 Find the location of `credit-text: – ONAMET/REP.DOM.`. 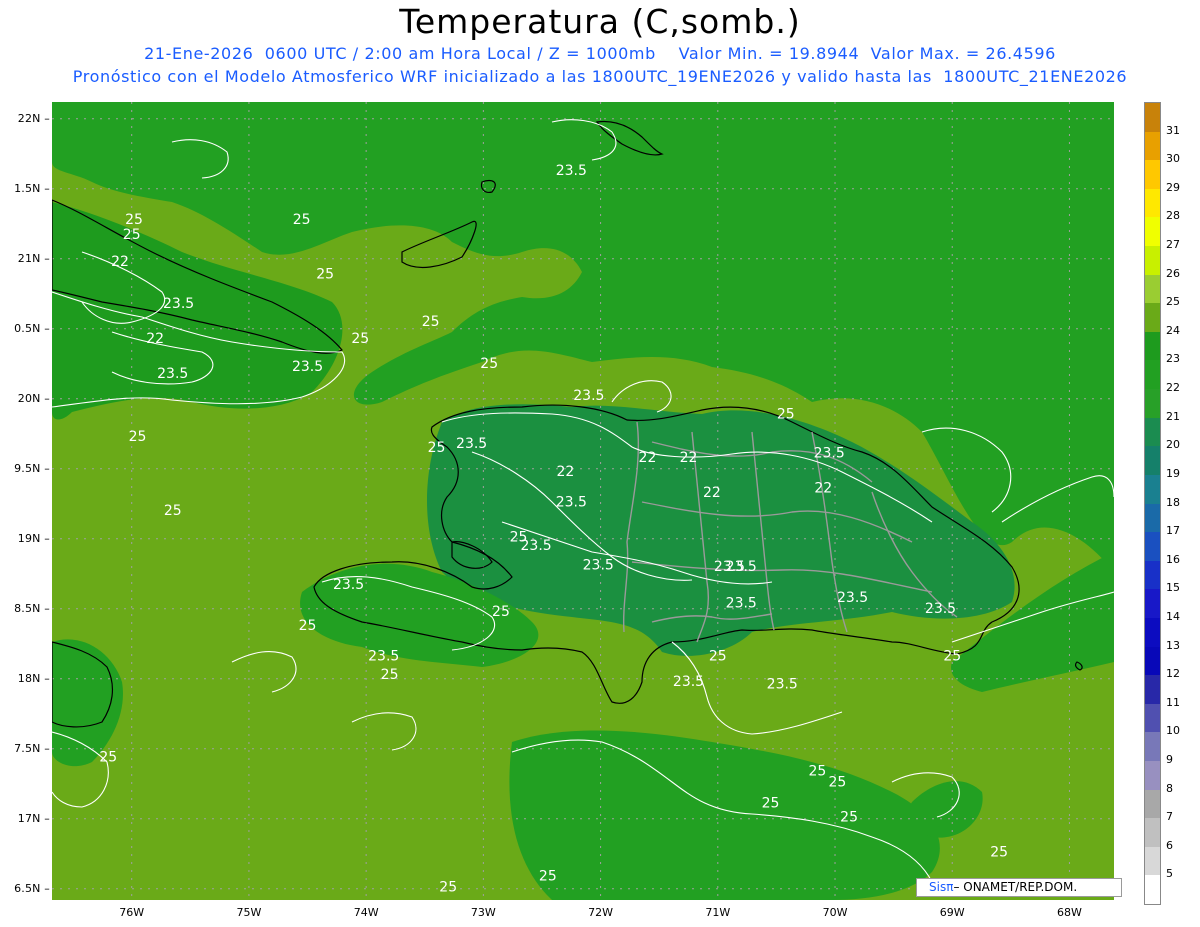

credit-text: – ONAMET/REP.DOM. is located at coordinates (1015, 887).